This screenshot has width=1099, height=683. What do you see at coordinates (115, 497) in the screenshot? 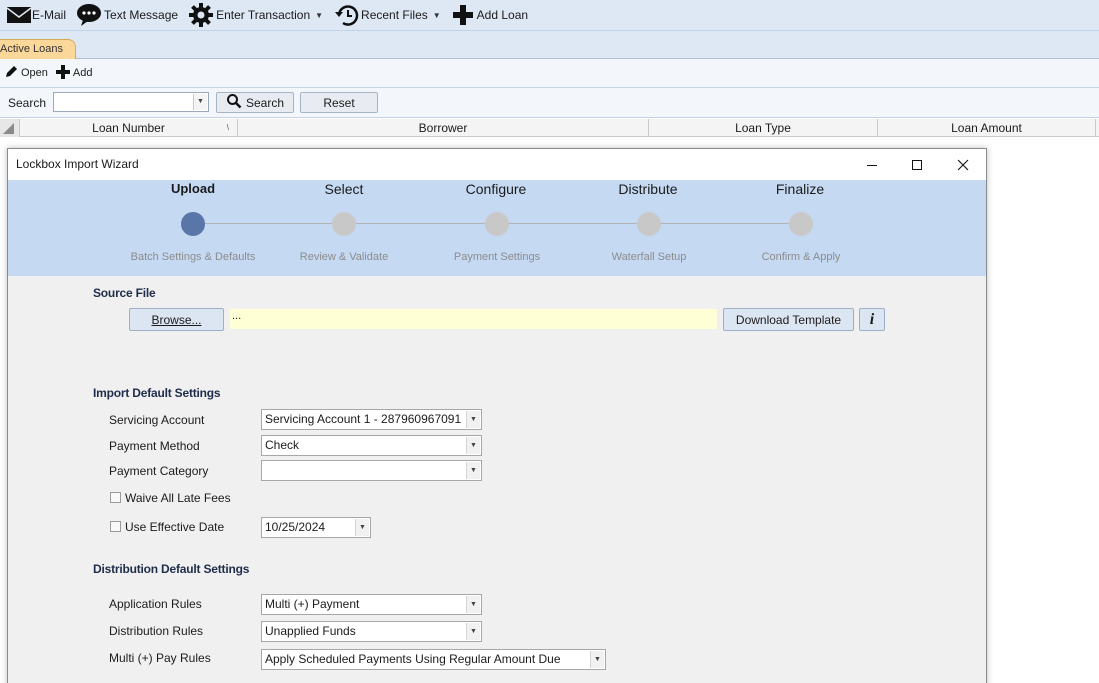
I see `waive-late-fees-checkbox` at bounding box center [115, 497].